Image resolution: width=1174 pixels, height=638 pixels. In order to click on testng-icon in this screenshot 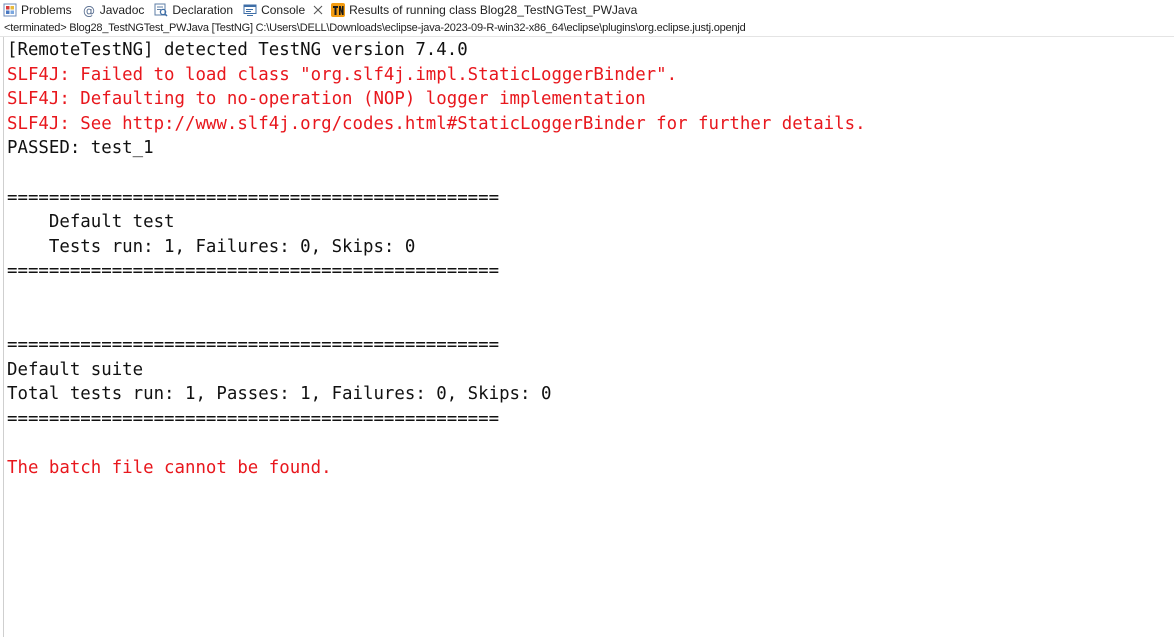, I will do `click(338, 10)`.